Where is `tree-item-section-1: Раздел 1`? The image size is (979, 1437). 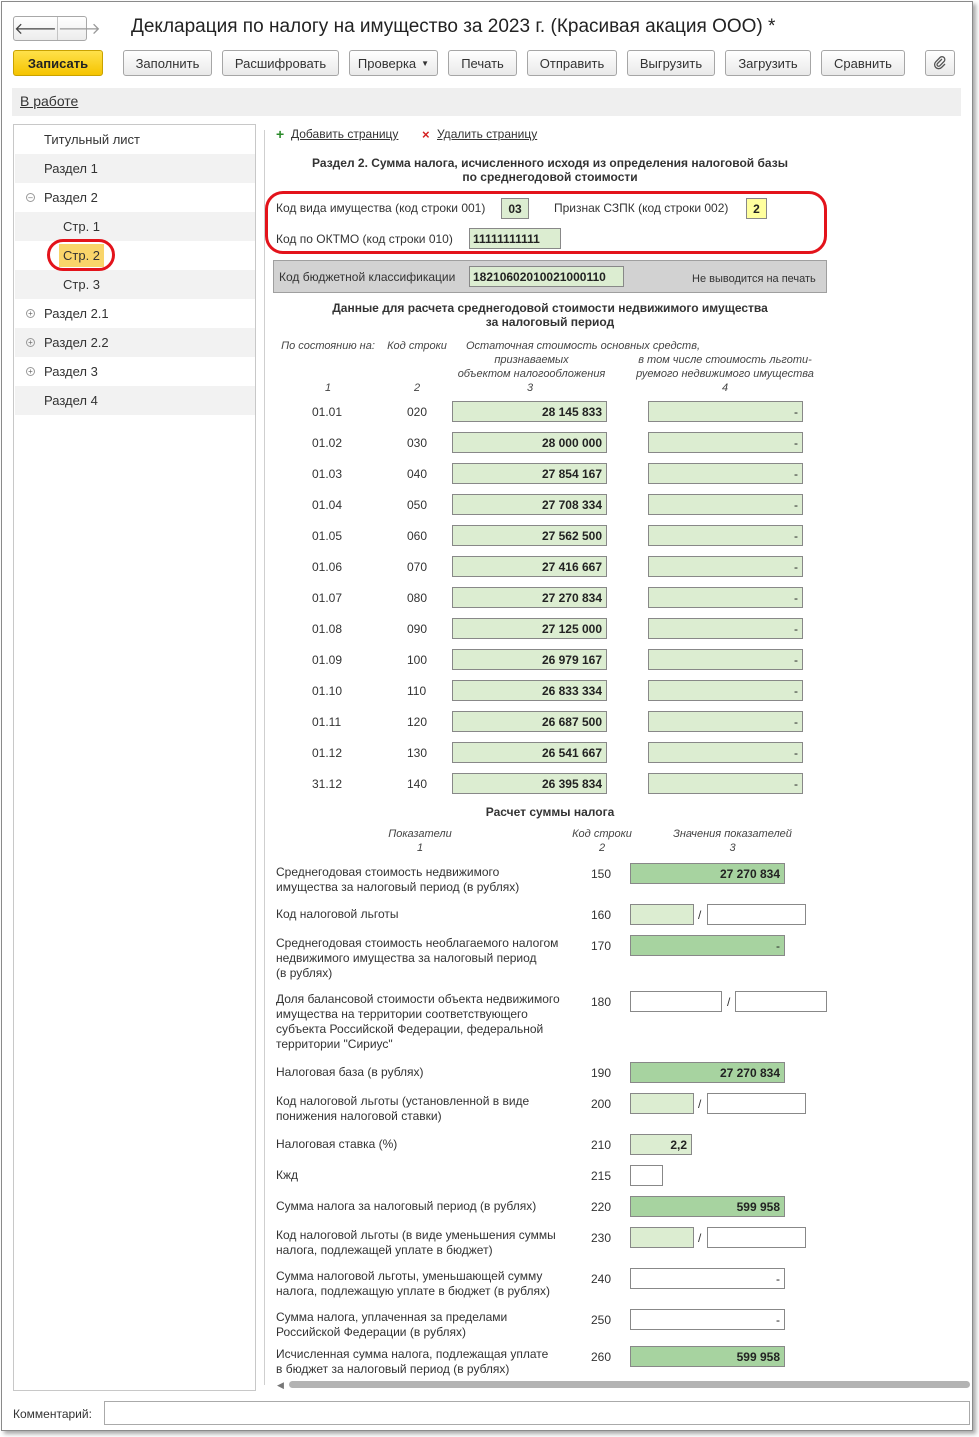 tree-item-section-1: Раздел 1 is located at coordinates (135, 168).